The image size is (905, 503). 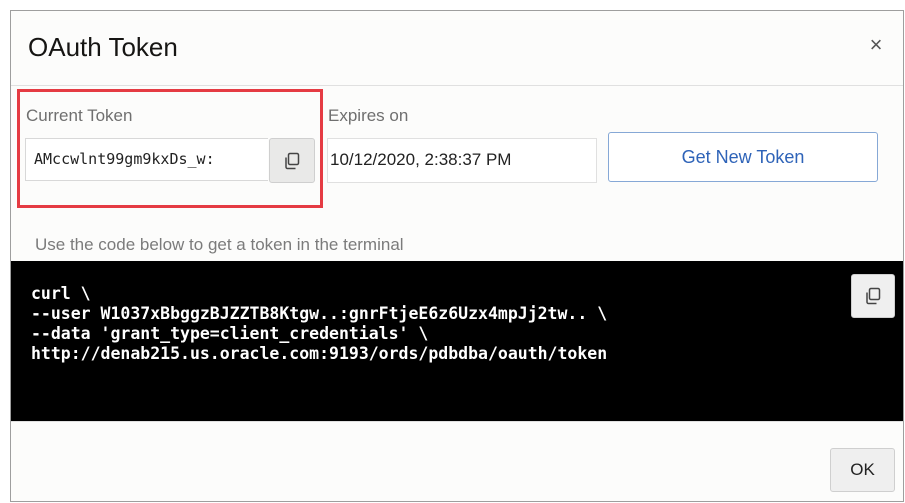 What do you see at coordinates (79, 115) in the screenshot?
I see `current-token-label: Current Token` at bounding box center [79, 115].